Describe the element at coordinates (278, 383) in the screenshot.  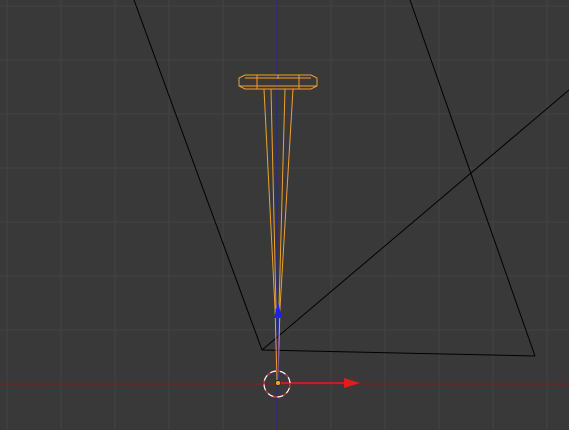
I see `object-origin-dot` at that location.